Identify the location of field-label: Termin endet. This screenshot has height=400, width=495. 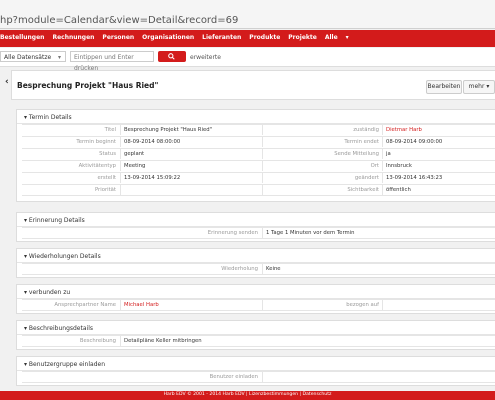
(320, 142).